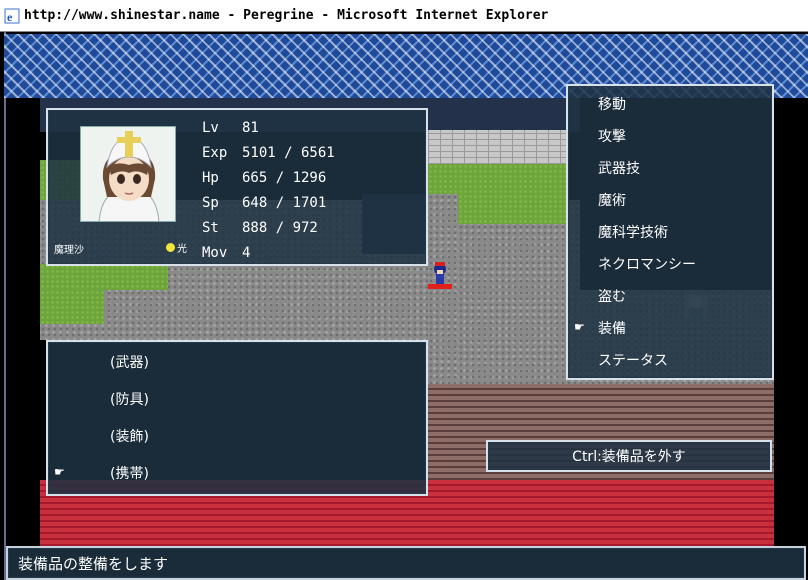 The width and height of the screenshot is (808, 580). I want to click on hint-text: Ctrl:装備品を外す, so click(629, 457).